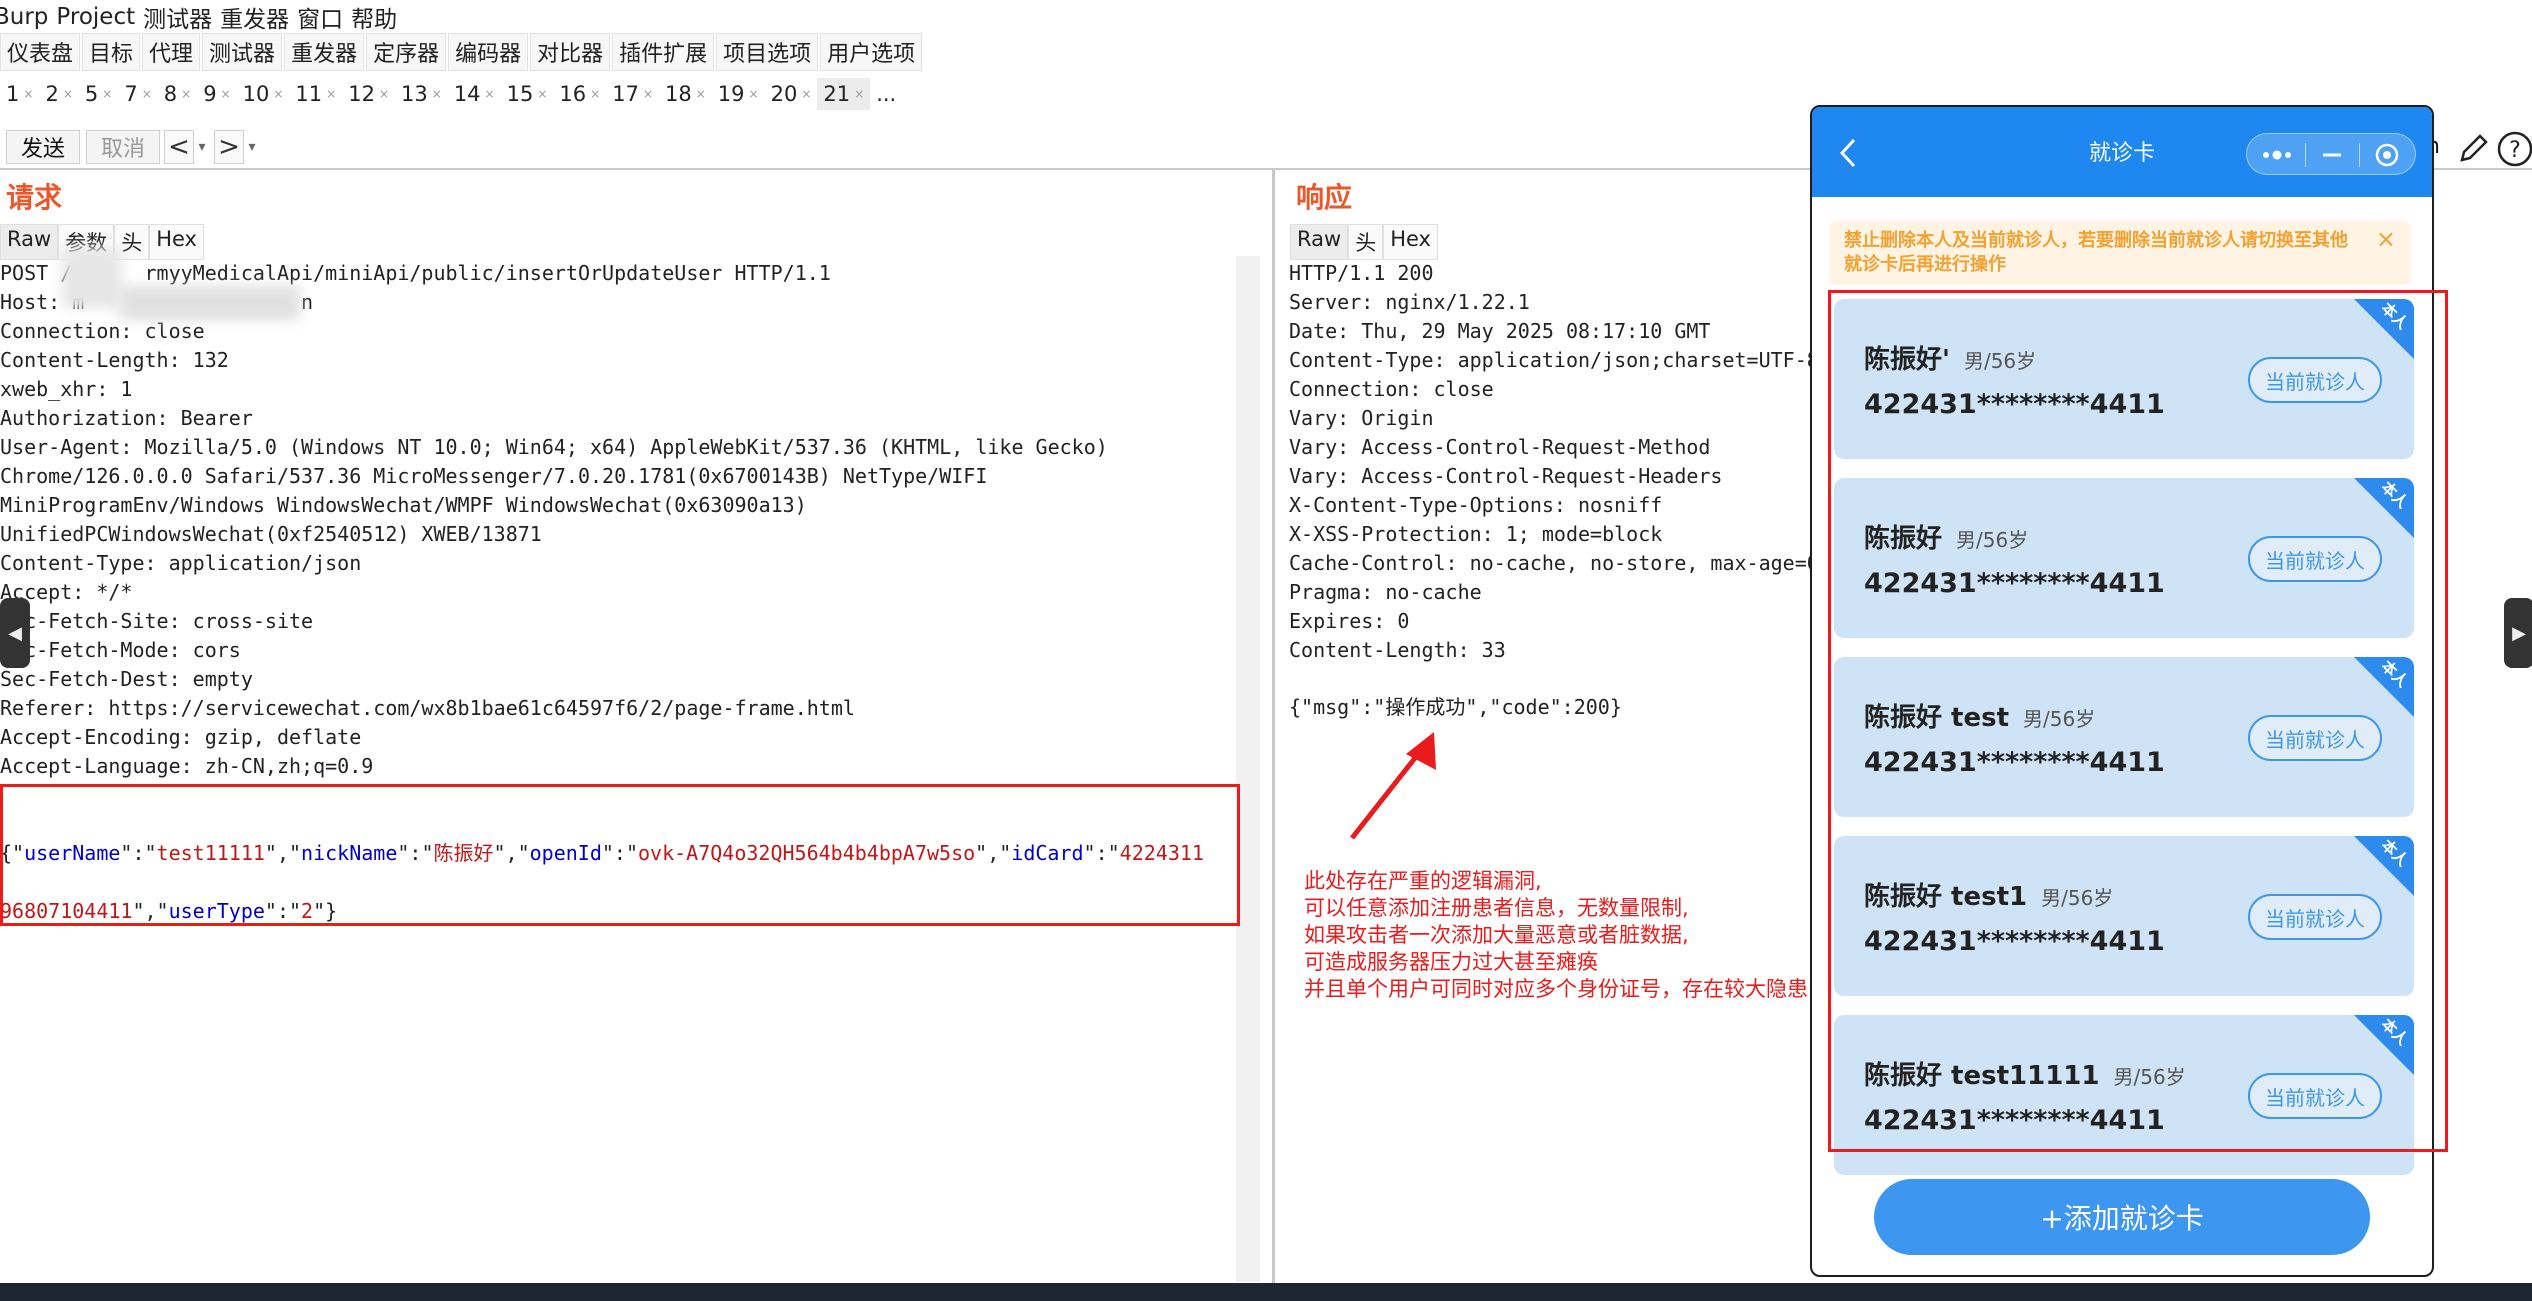  Describe the element at coordinates (406, 52) in the screenshot. I see `toolbar-tab: 定序器` at that location.